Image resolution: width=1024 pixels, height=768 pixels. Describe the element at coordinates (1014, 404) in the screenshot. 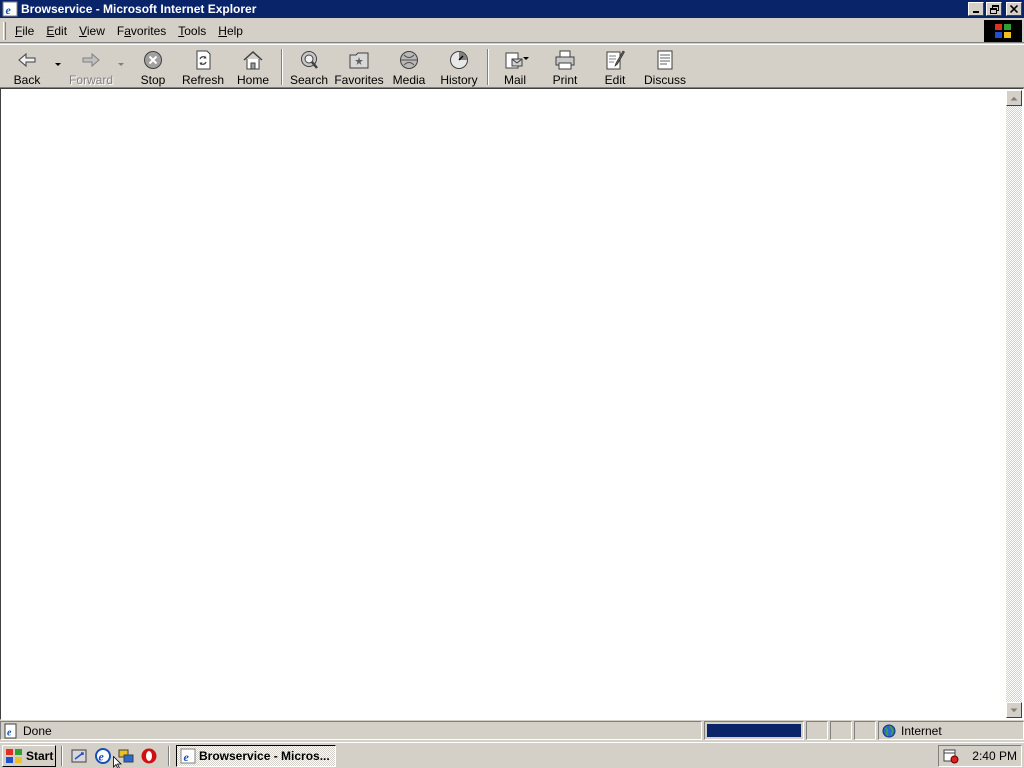

I see `vertical-scrollbar` at that location.